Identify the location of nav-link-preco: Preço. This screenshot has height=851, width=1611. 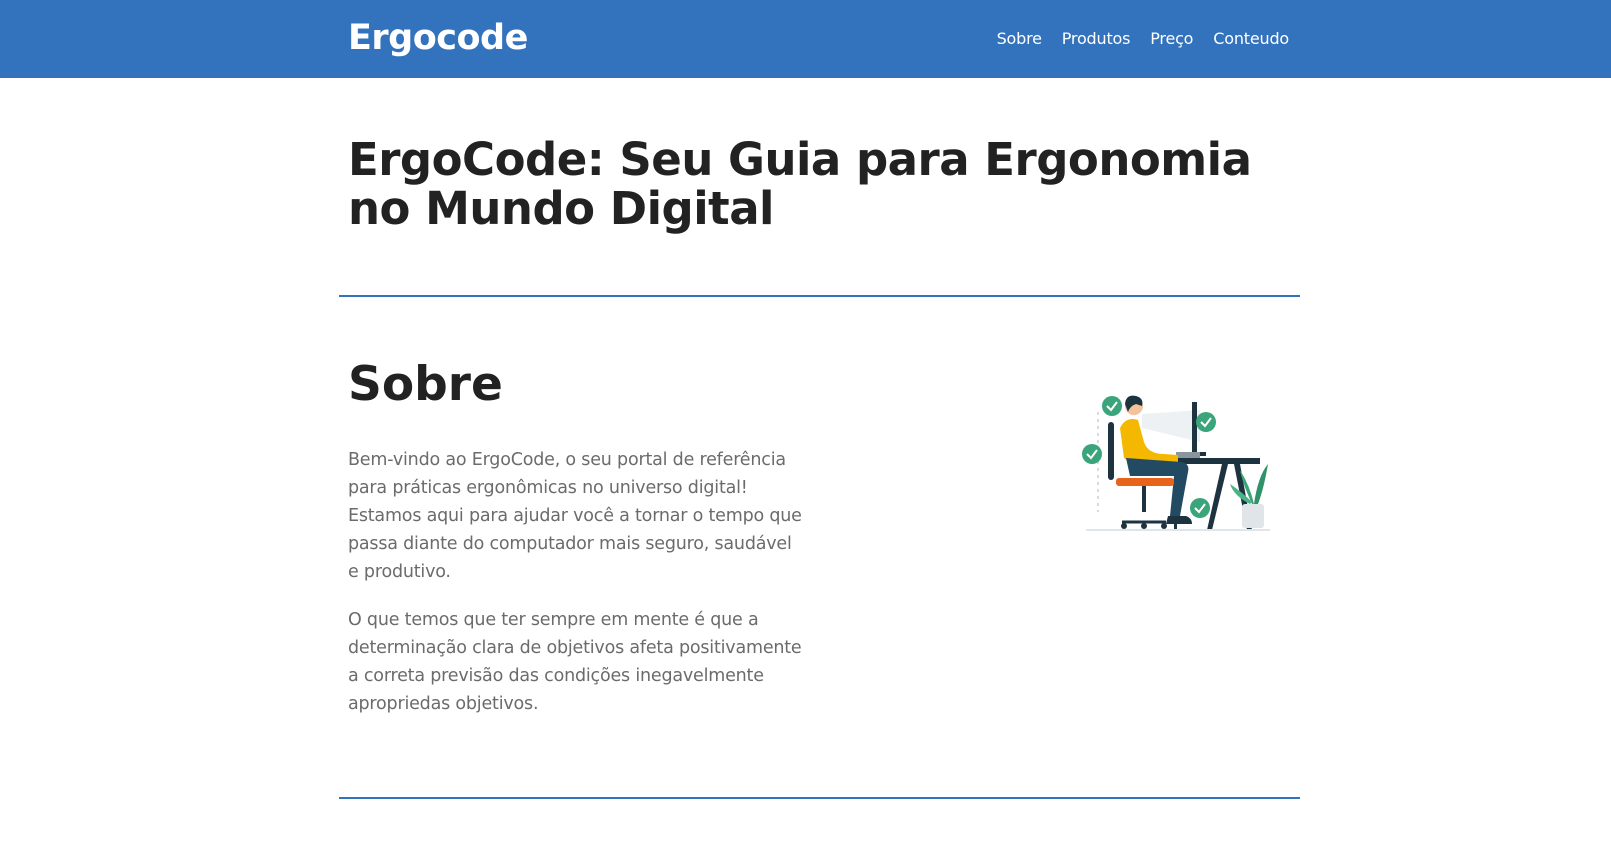
(1171, 39).